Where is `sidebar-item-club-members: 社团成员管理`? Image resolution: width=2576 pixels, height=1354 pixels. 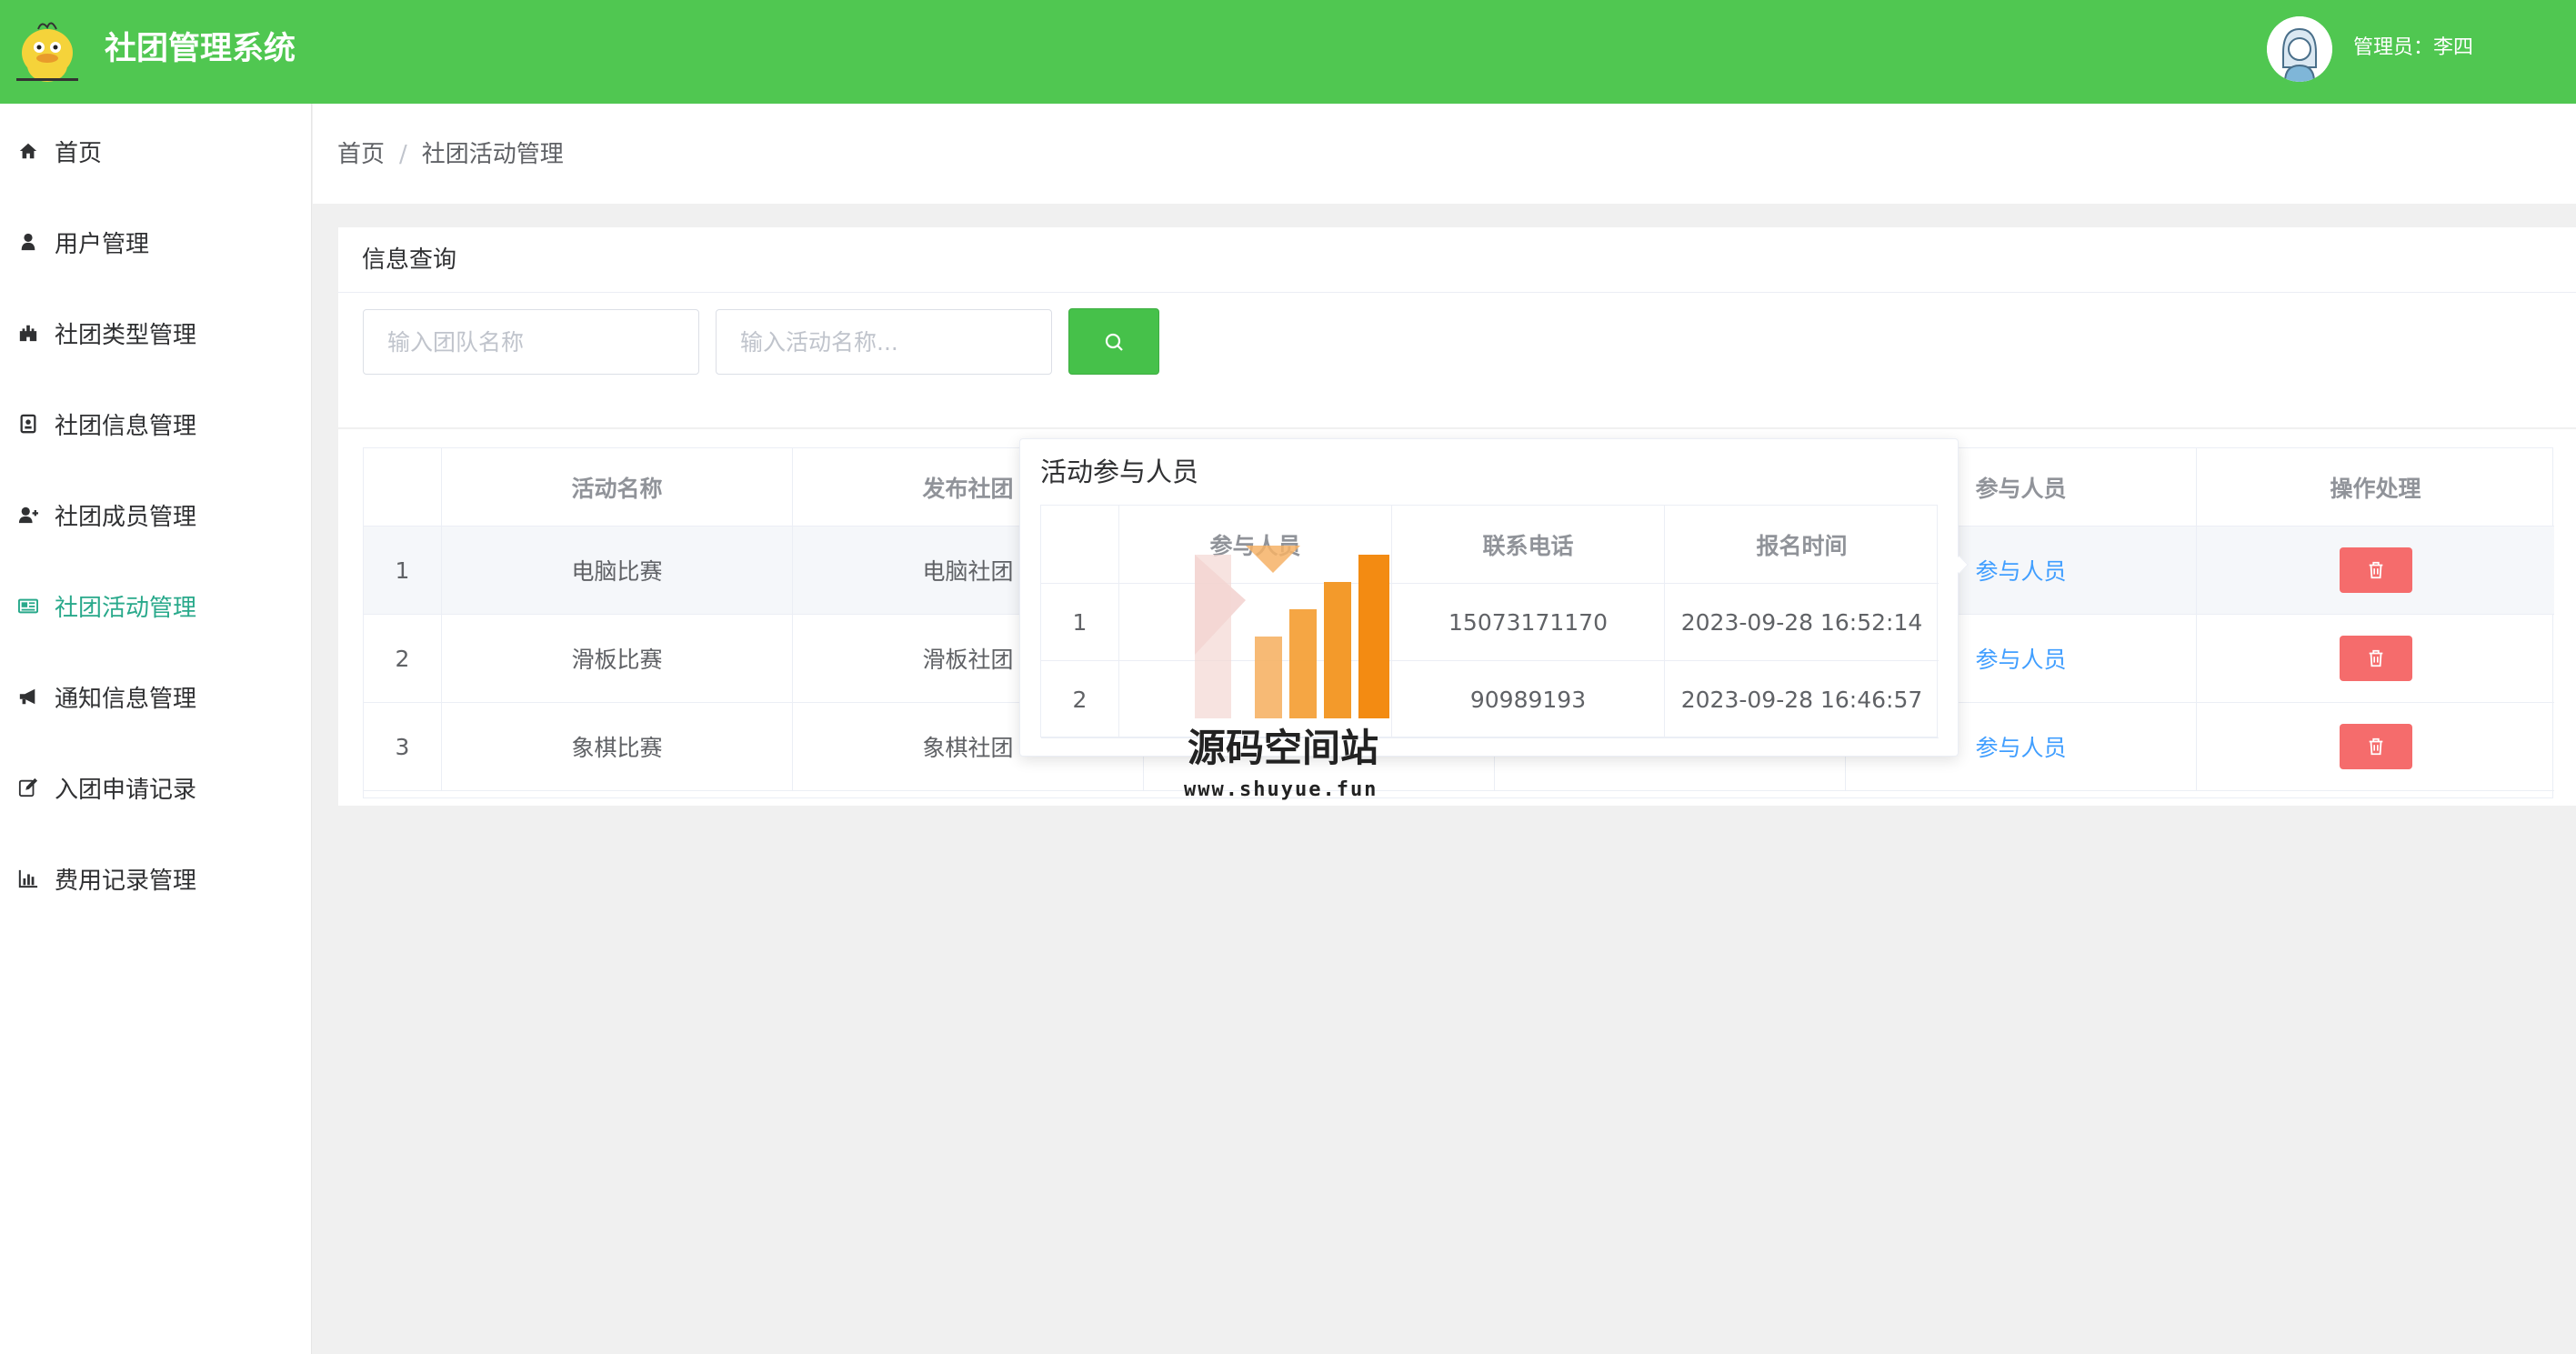
sidebar-item-club-members: 社团成员管理 is located at coordinates (156, 514).